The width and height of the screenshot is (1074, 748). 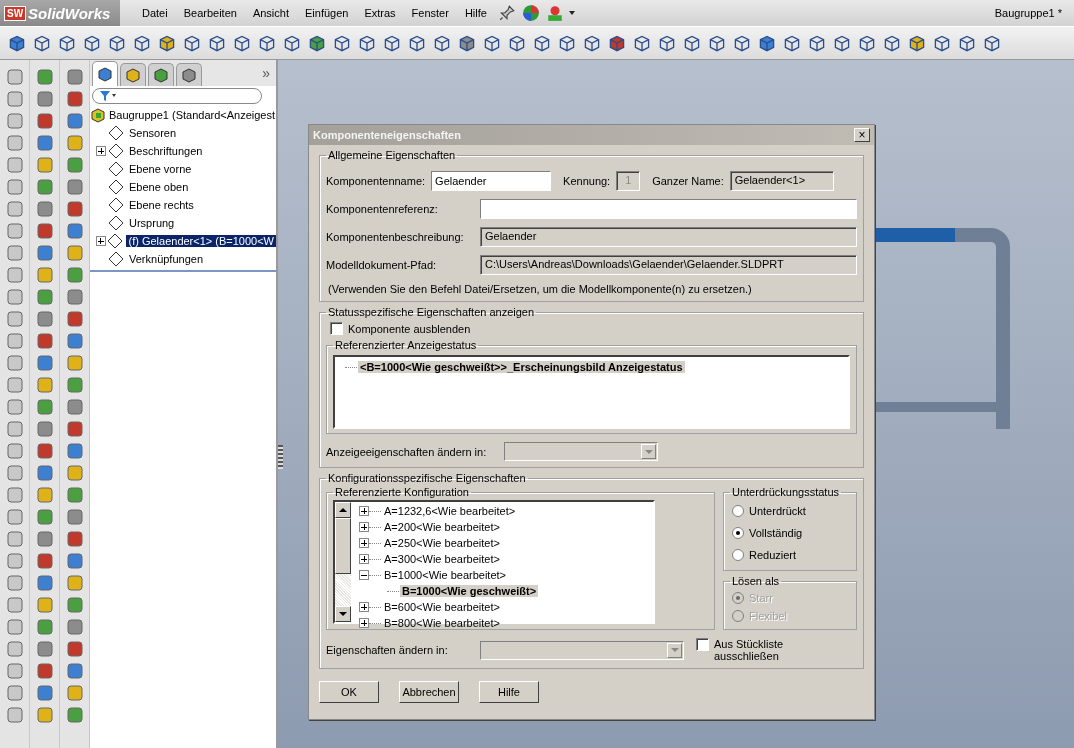 What do you see at coordinates (166, 151) in the screenshot?
I see `tree-item: Beschriftungen` at bounding box center [166, 151].